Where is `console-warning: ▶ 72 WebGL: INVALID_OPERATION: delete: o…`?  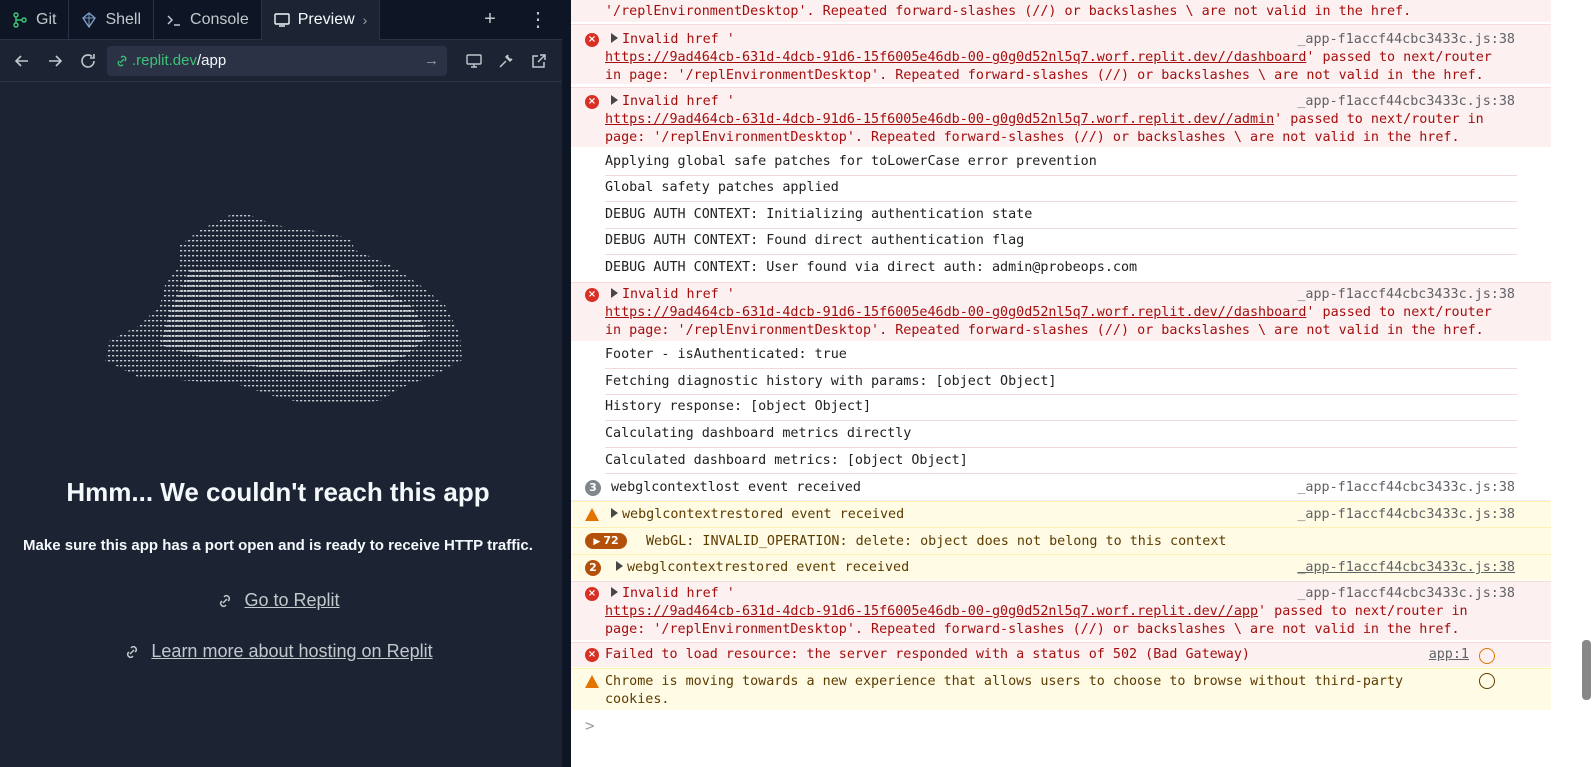
console-warning: ▶ 72 WebGL: INVALID_OPERATION: delete: o… is located at coordinates (1061, 540).